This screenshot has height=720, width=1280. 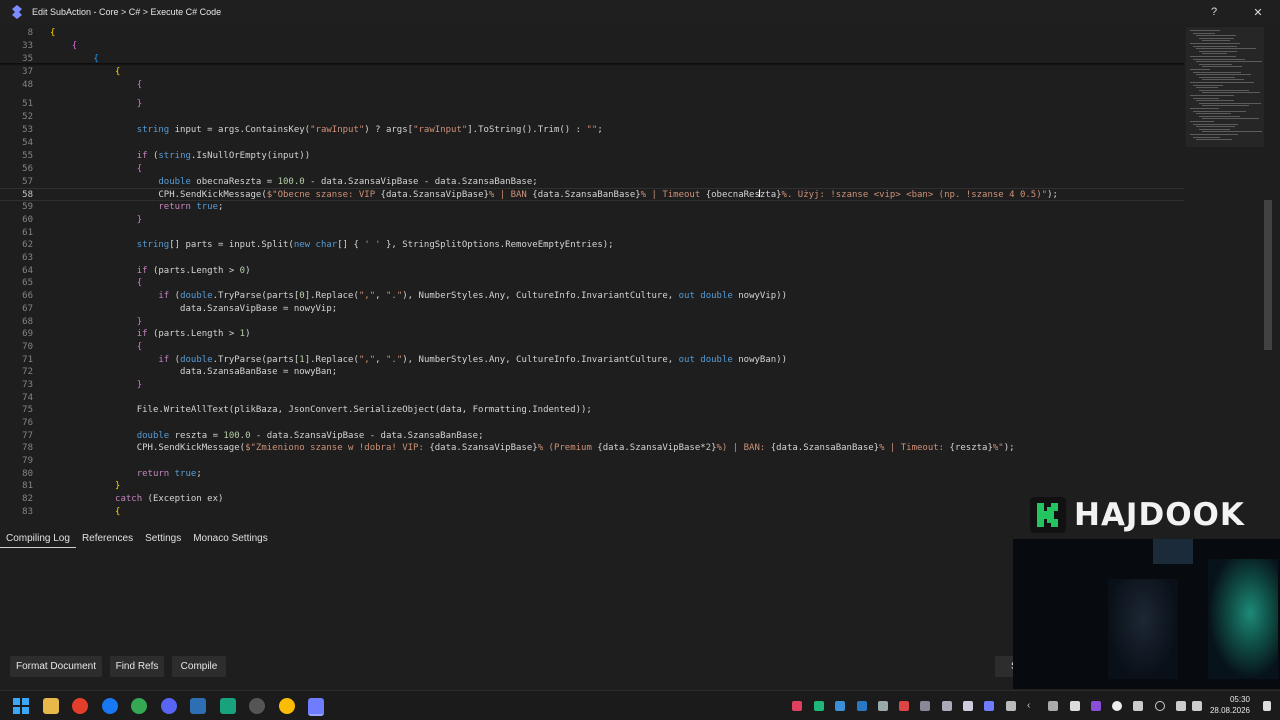 What do you see at coordinates (592, 334) in the screenshot?
I see `code-line: 69 if (parts.Length > 1)` at bounding box center [592, 334].